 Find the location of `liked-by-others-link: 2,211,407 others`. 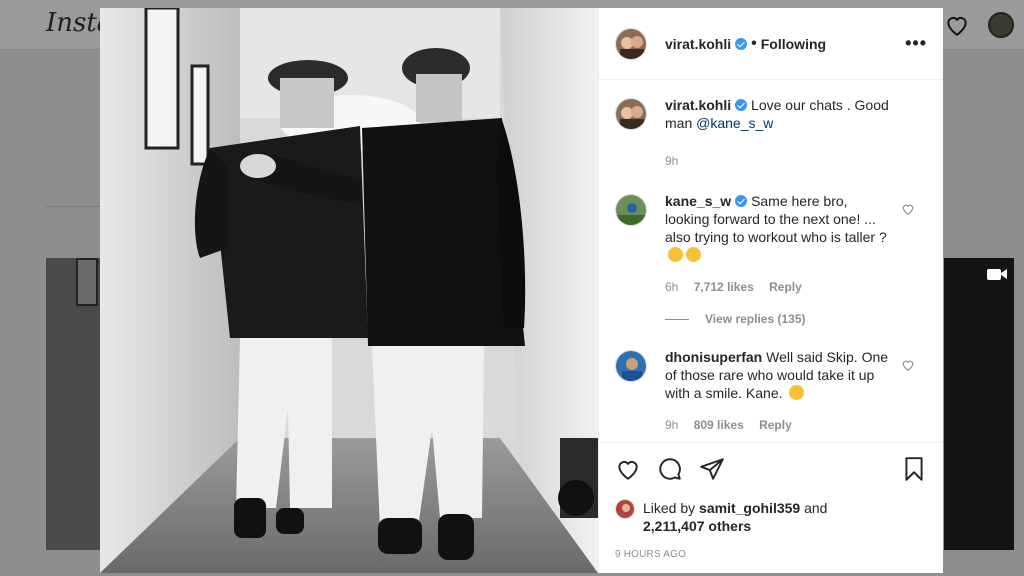

liked-by-others-link: 2,211,407 others is located at coordinates (697, 526).